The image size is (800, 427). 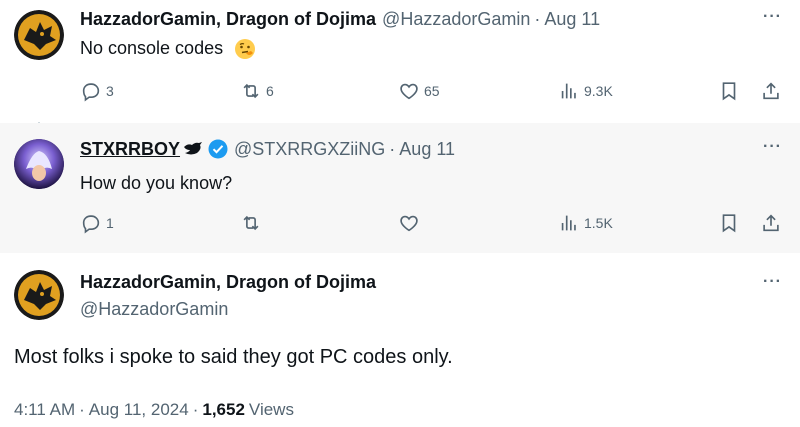 What do you see at coordinates (193, 149) in the screenshot?
I see `bird-heart-icon` at bounding box center [193, 149].